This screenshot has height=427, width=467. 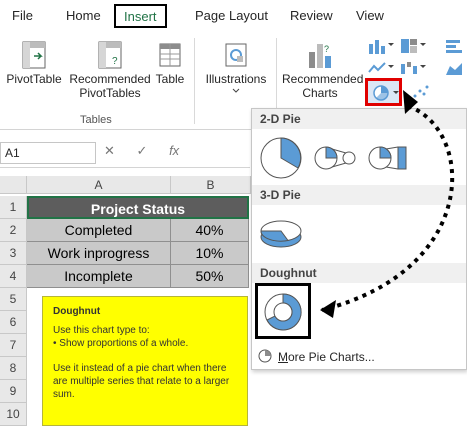 I want to click on pie-chart-option, so click(x=281, y=158).